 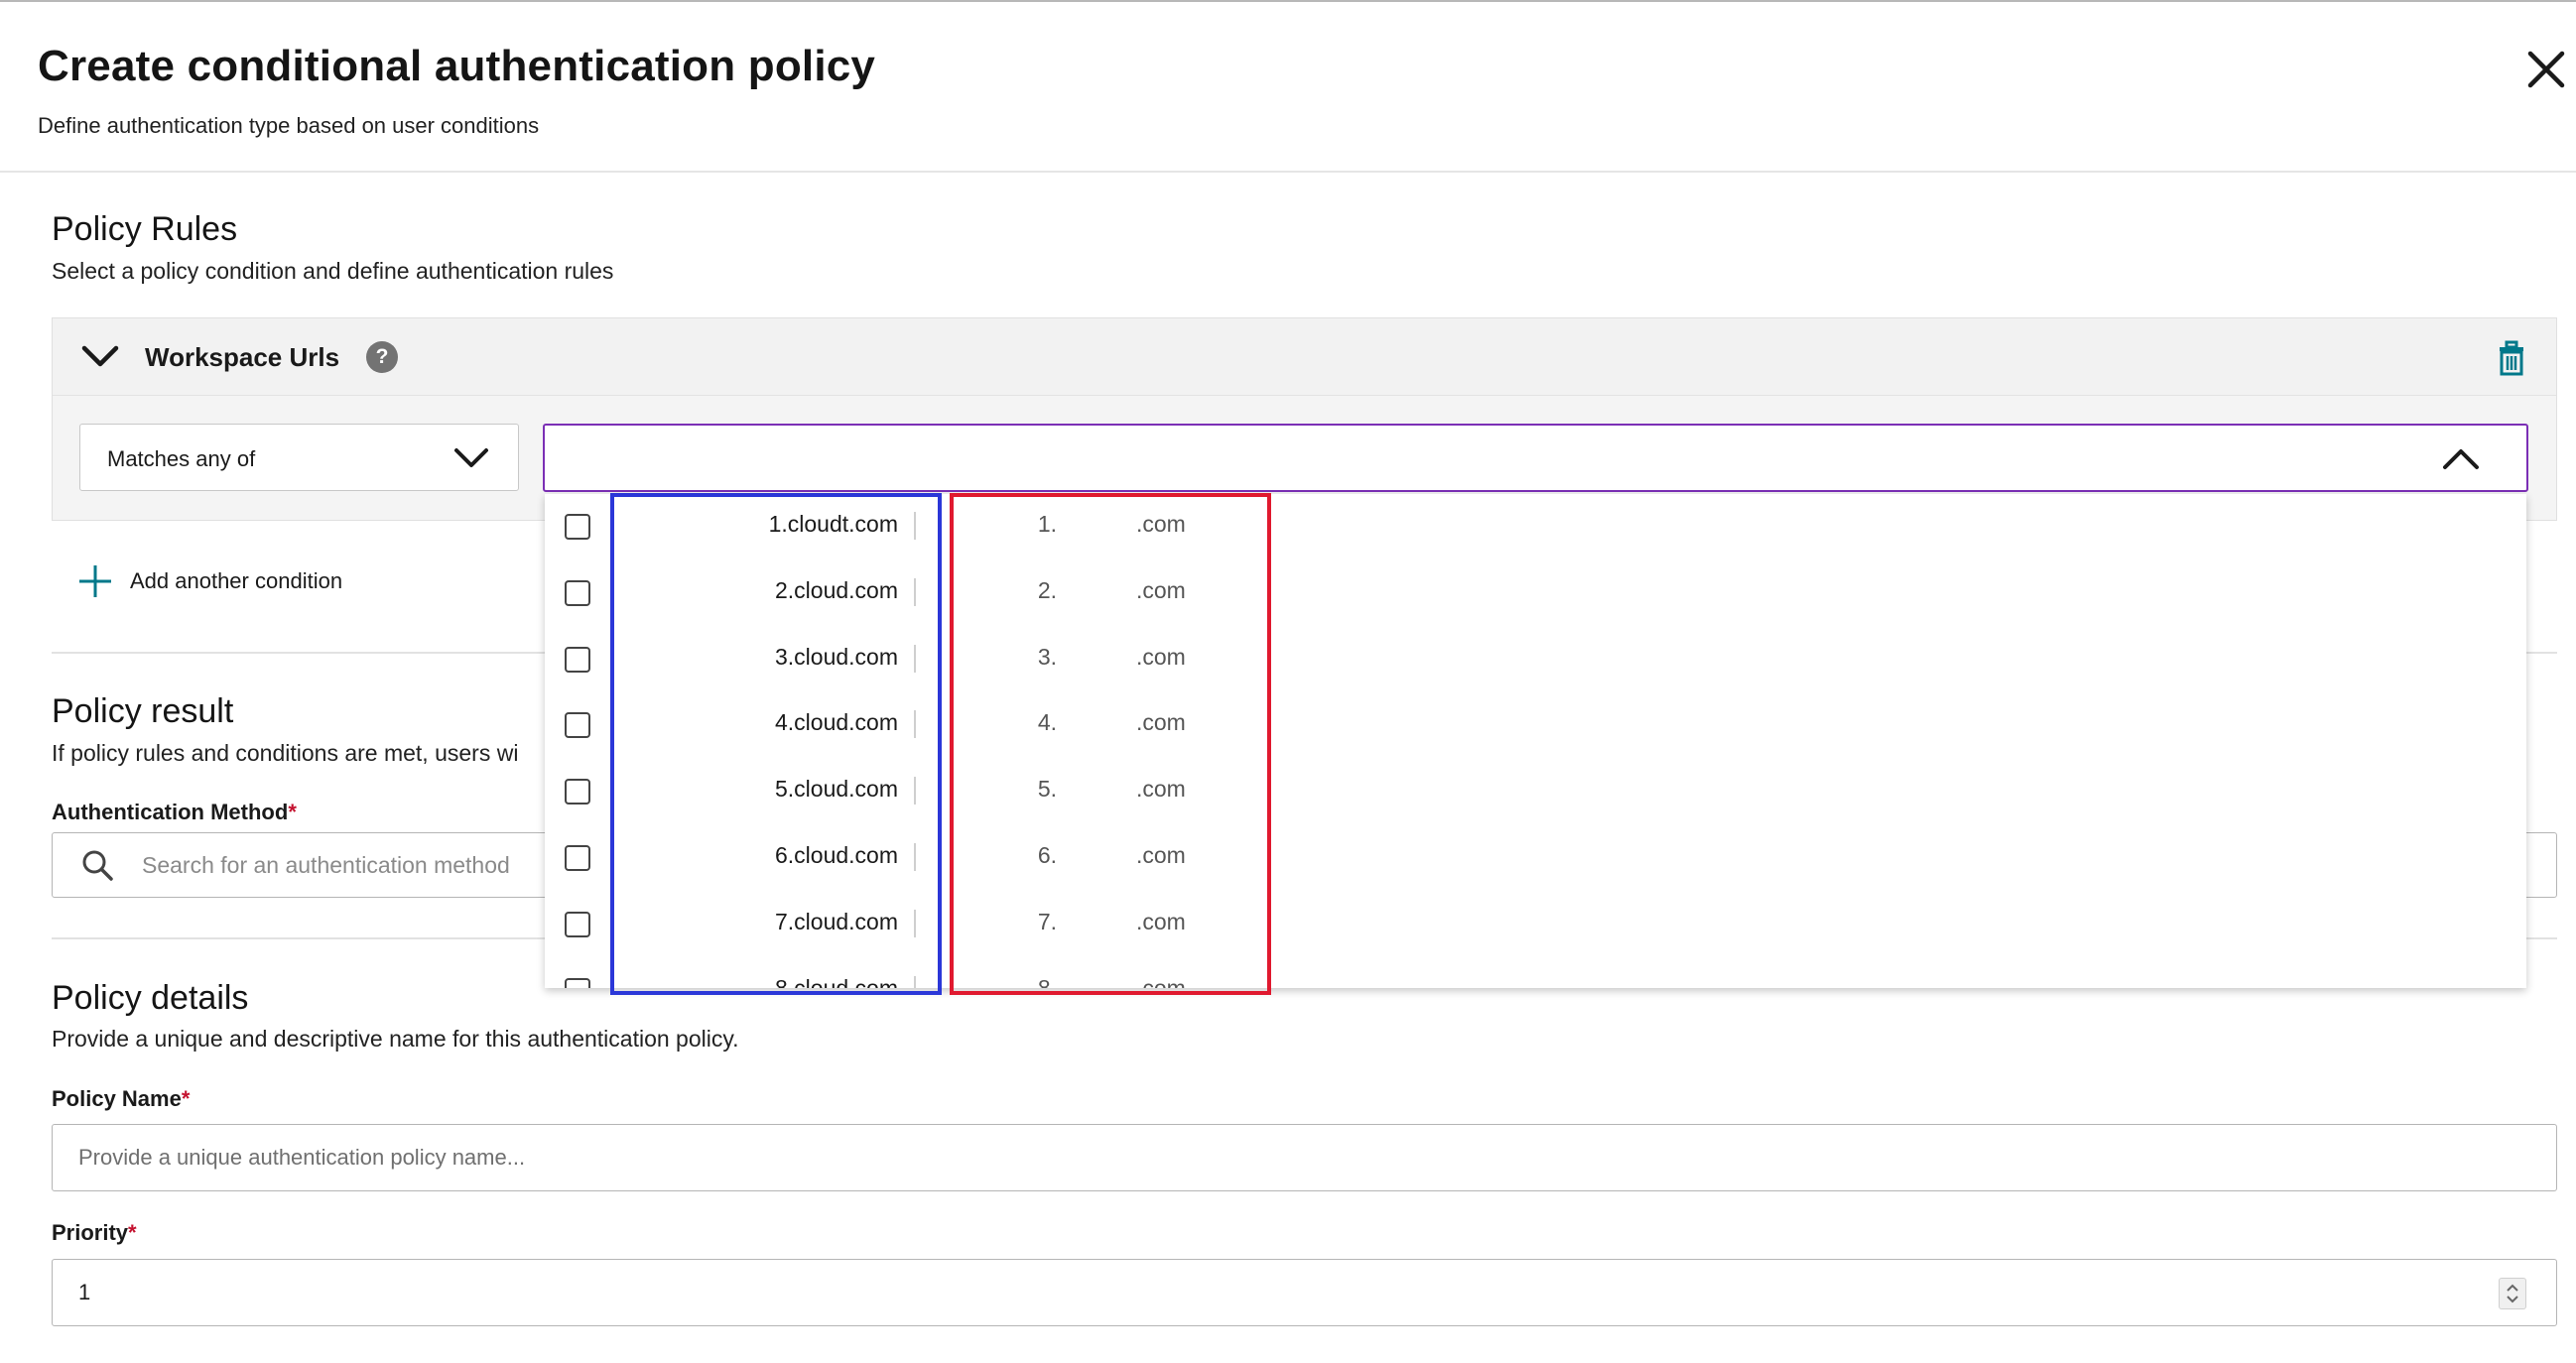 What do you see at coordinates (836, 981) in the screenshot?
I see `option-url: 8.cloud.com` at bounding box center [836, 981].